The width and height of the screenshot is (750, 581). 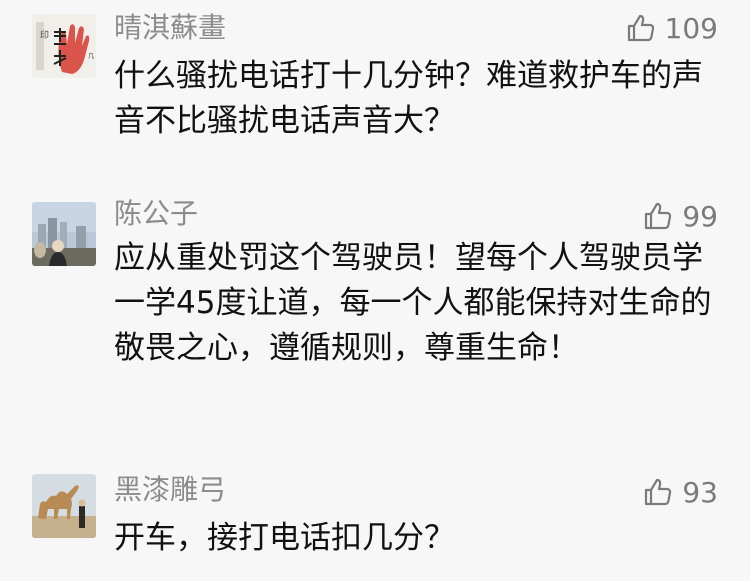 What do you see at coordinates (680, 492) in the screenshot?
I see `like-button: 93` at bounding box center [680, 492].